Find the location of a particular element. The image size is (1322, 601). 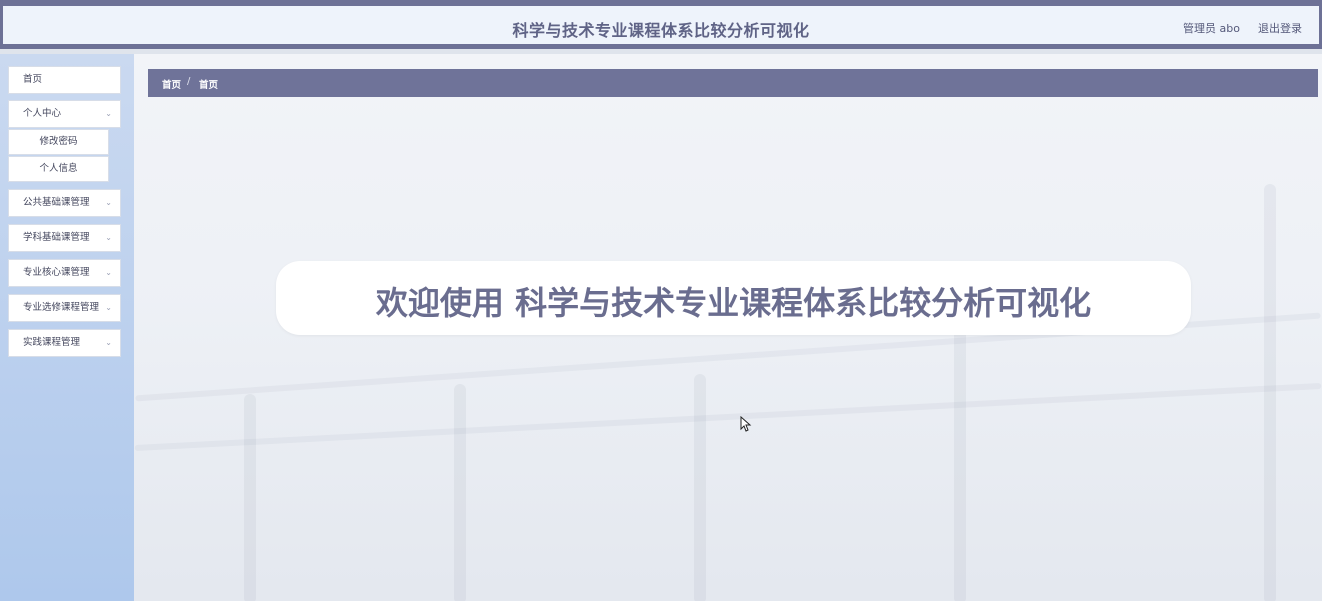

sidebar-item-practice-course: 实践课程管理 ⌄ is located at coordinates (64, 343).